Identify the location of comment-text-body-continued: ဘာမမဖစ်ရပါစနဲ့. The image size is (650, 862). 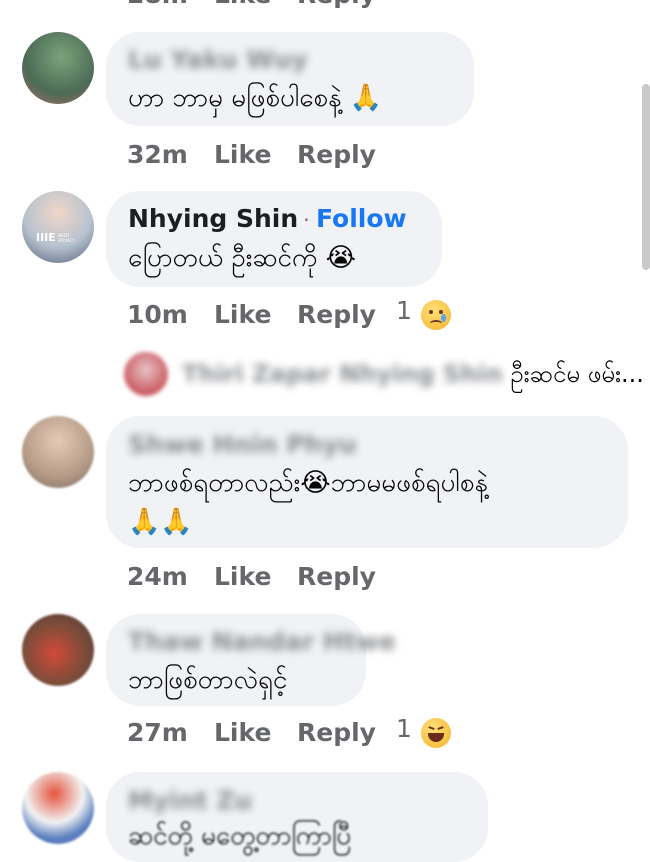
(409, 483).